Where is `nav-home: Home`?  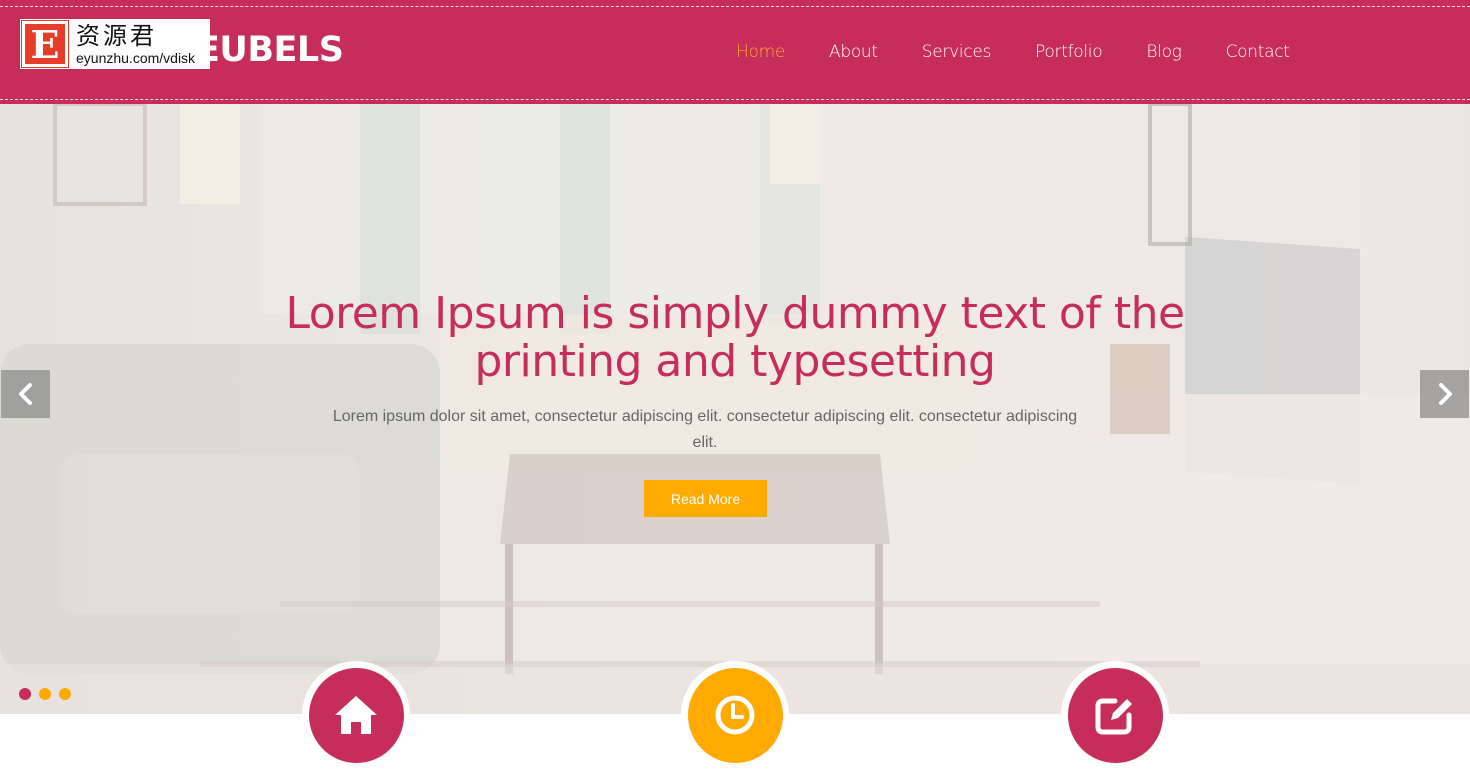
nav-home: Home is located at coordinates (760, 52).